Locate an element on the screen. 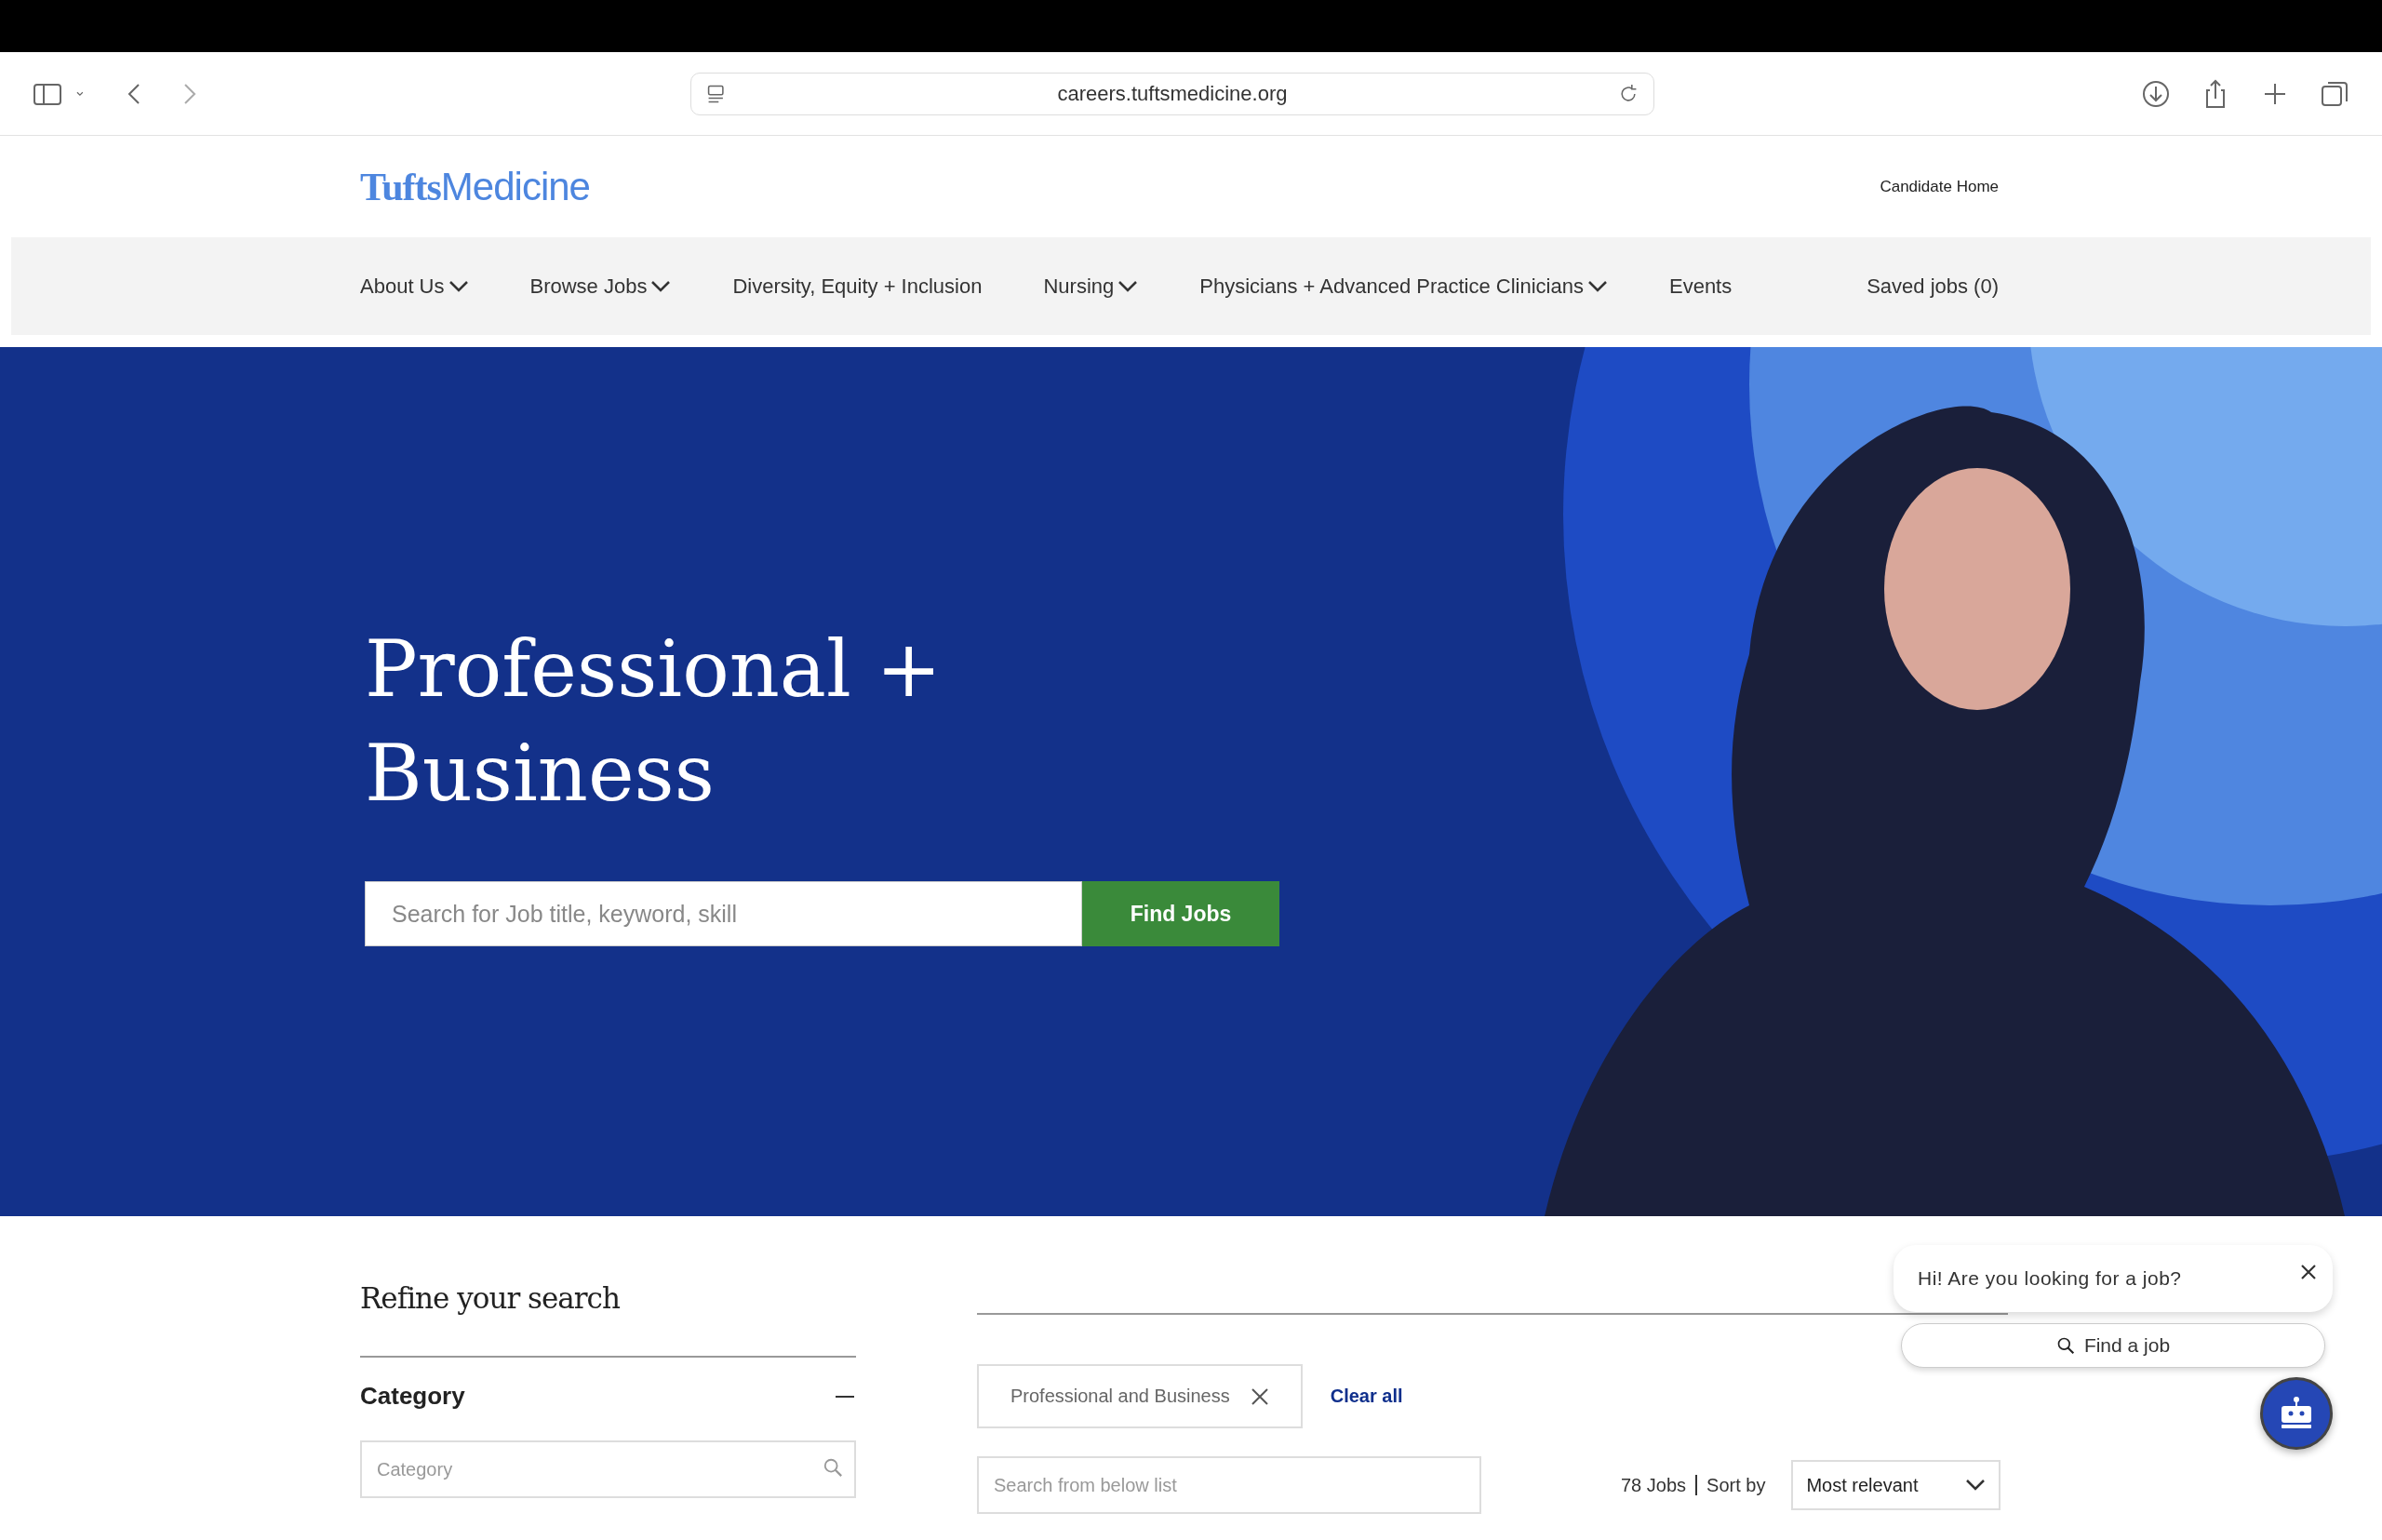 This screenshot has width=2382, height=1540. nav-item: About Us is located at coordinates (414, 286).